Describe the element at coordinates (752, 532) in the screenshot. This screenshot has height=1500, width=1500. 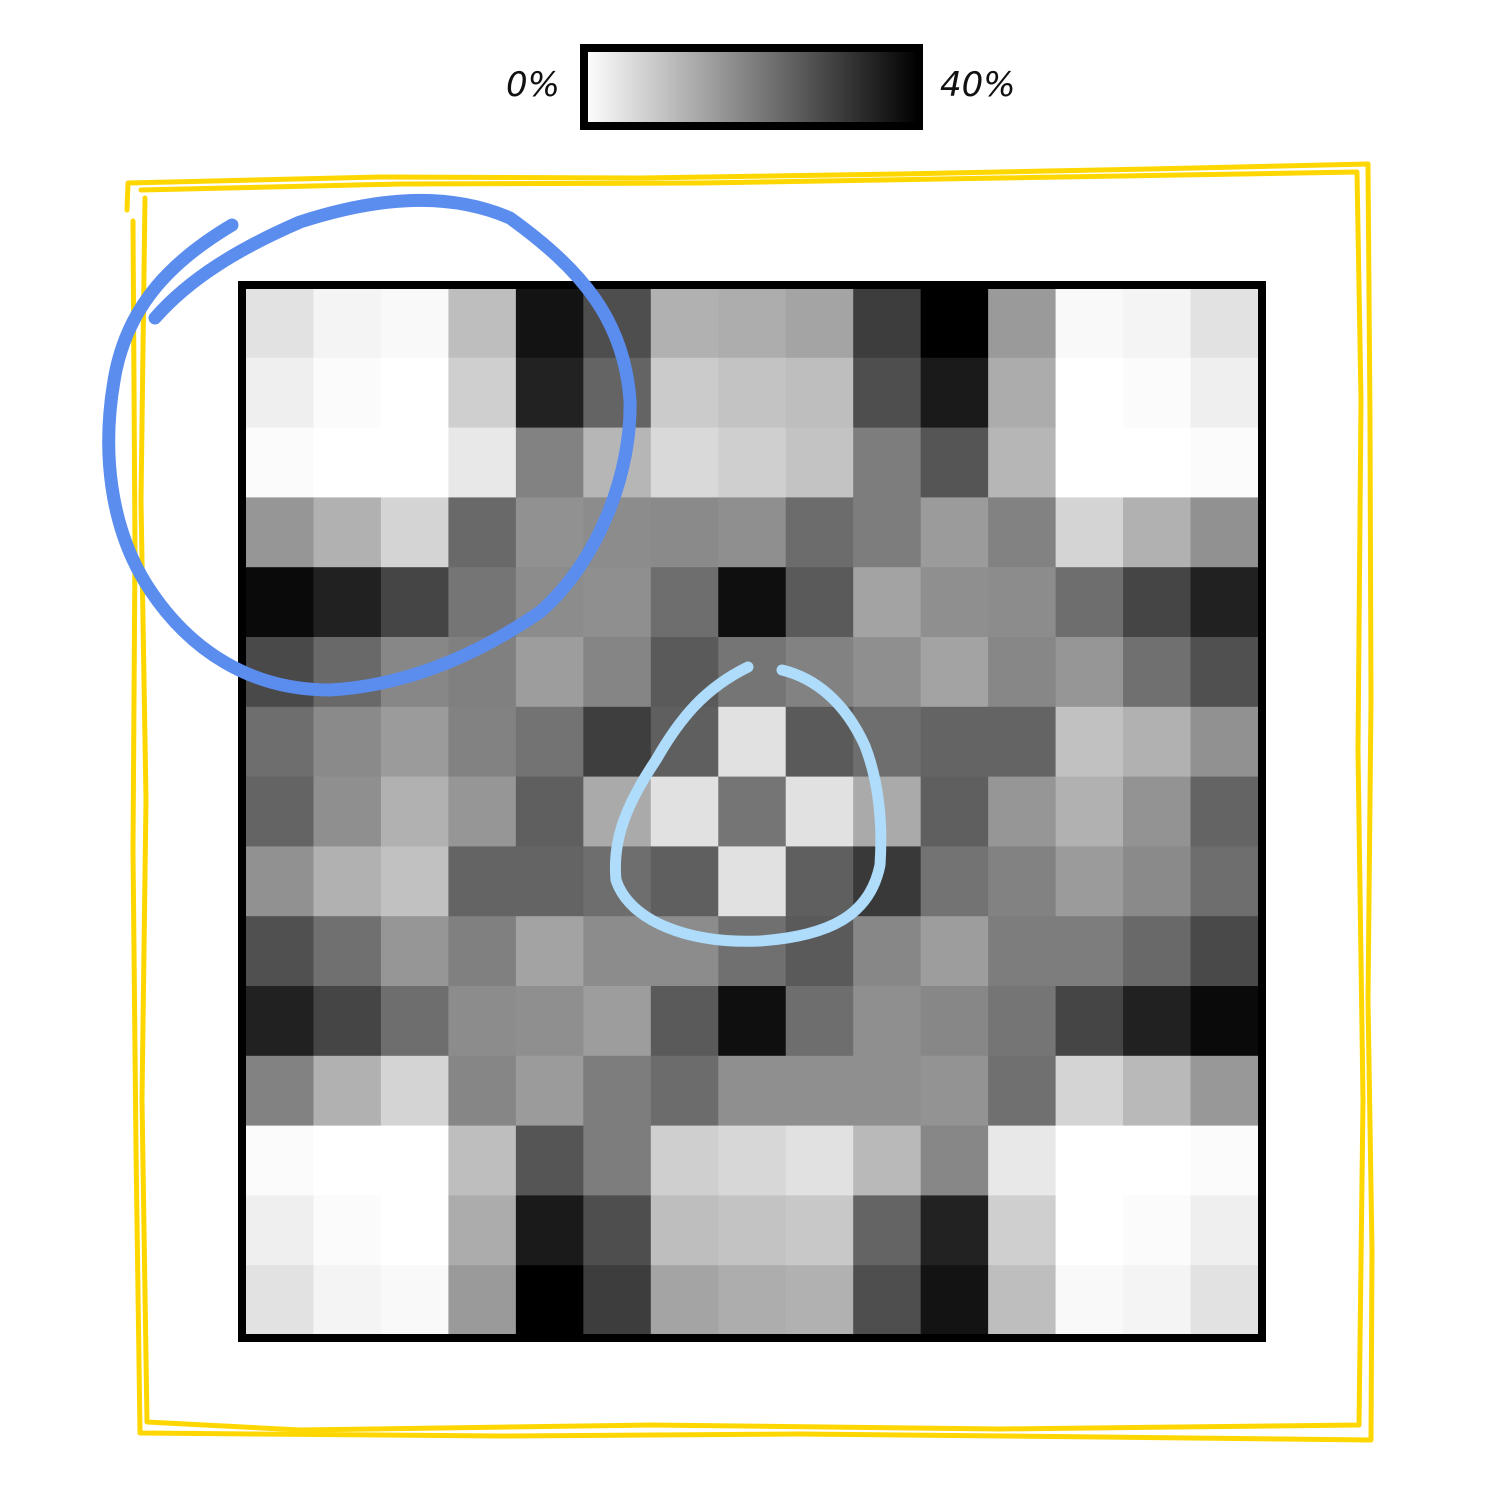
I see `heatmap-cell-r3-c7` at that location.